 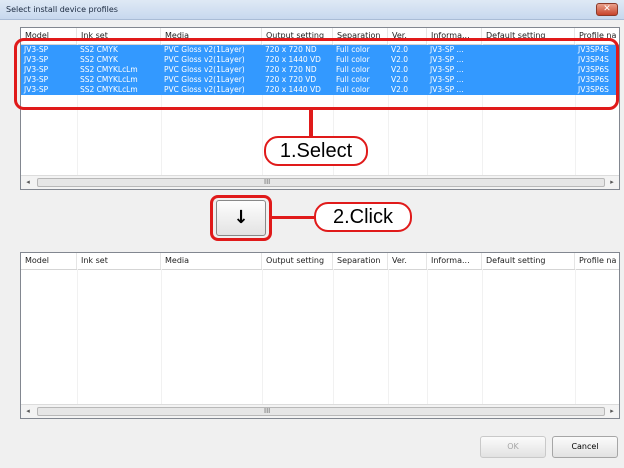 I want to click on column-header: Profile na, so click(x=597, y=261).